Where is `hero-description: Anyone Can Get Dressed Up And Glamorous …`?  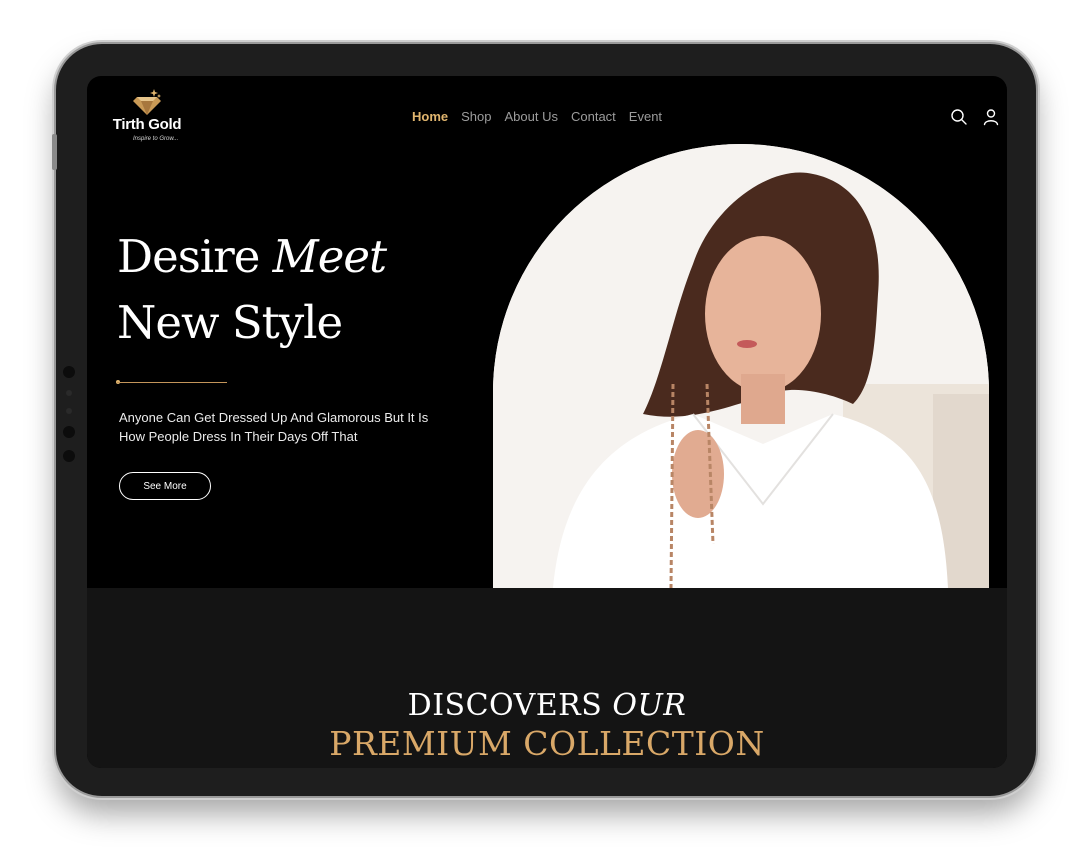
hero-description: Anyone Can Get Dressed Up And Glamorous … is located at coordinates (274, 427).